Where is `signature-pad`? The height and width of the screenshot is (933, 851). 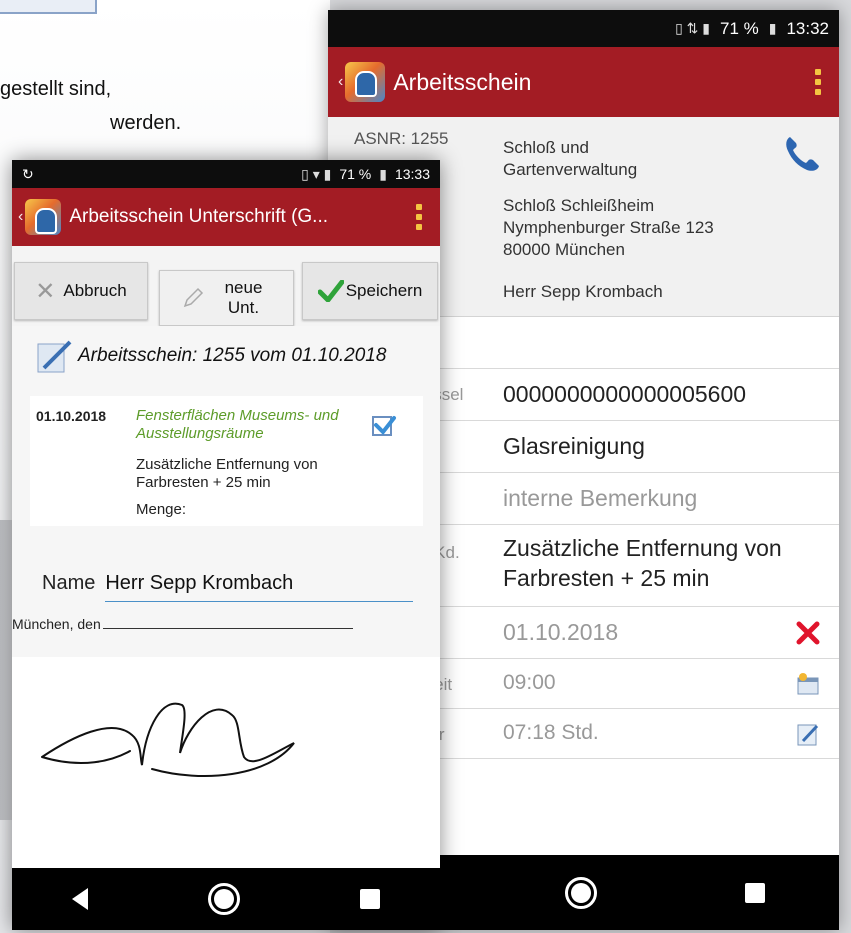 signature-pad is located at coordinates (226, 762).